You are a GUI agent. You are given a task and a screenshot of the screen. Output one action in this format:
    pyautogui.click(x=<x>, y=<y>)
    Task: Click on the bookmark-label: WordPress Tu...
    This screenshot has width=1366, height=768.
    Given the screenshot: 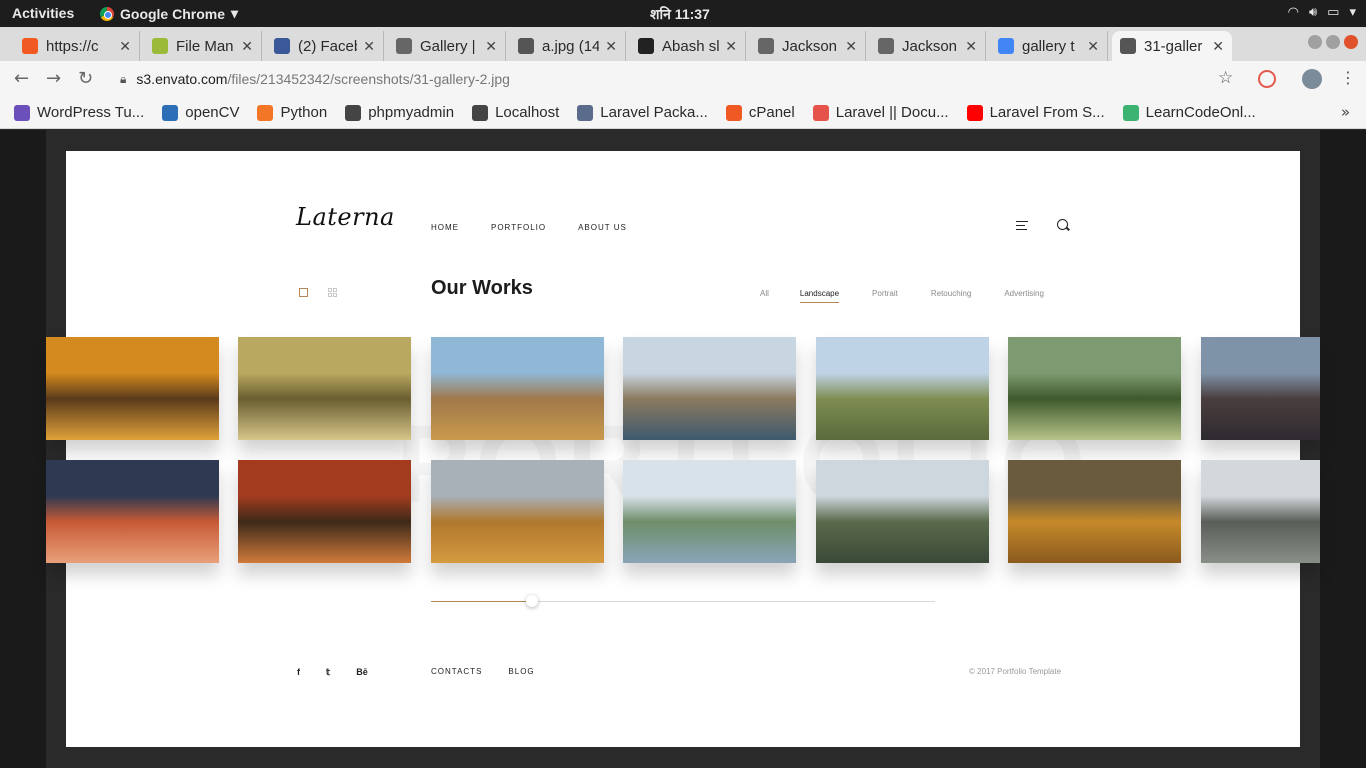 What is the action you would take?
    pyautogui.click(x=91, y=112)
    